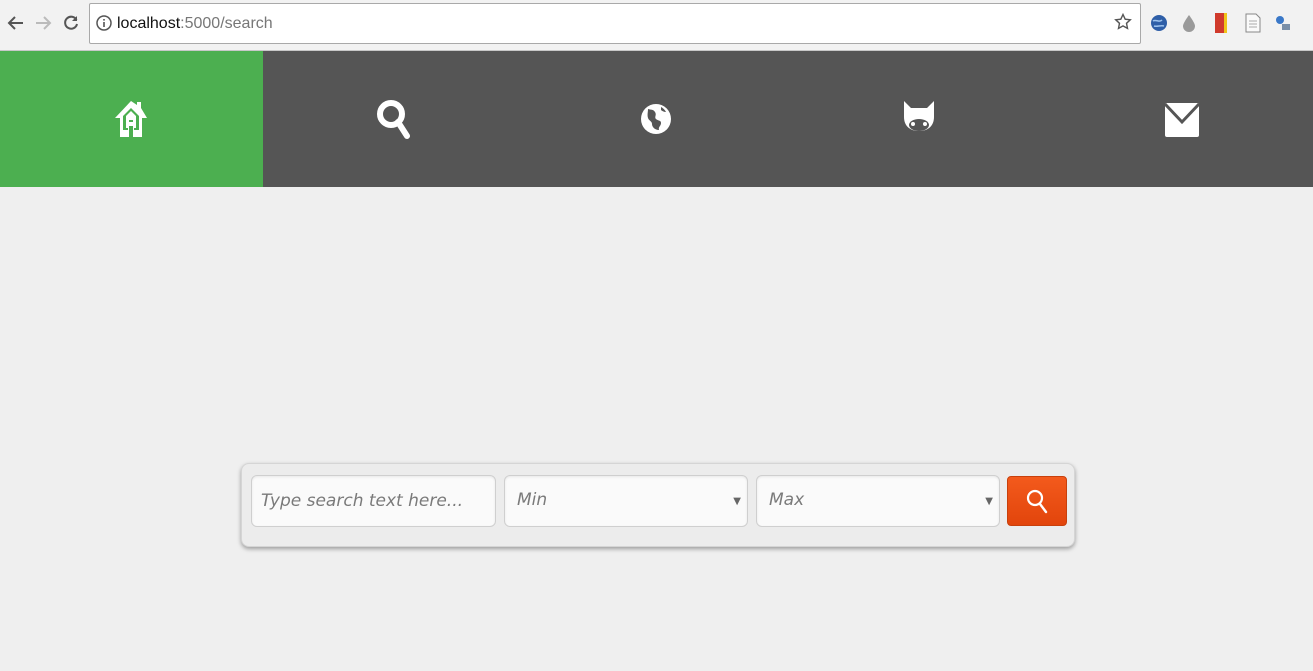 The image size is (1313, 671). Describe the element at coordinates (226, 23) in the screenshot. I see `url-path: :5000/search` at that location.